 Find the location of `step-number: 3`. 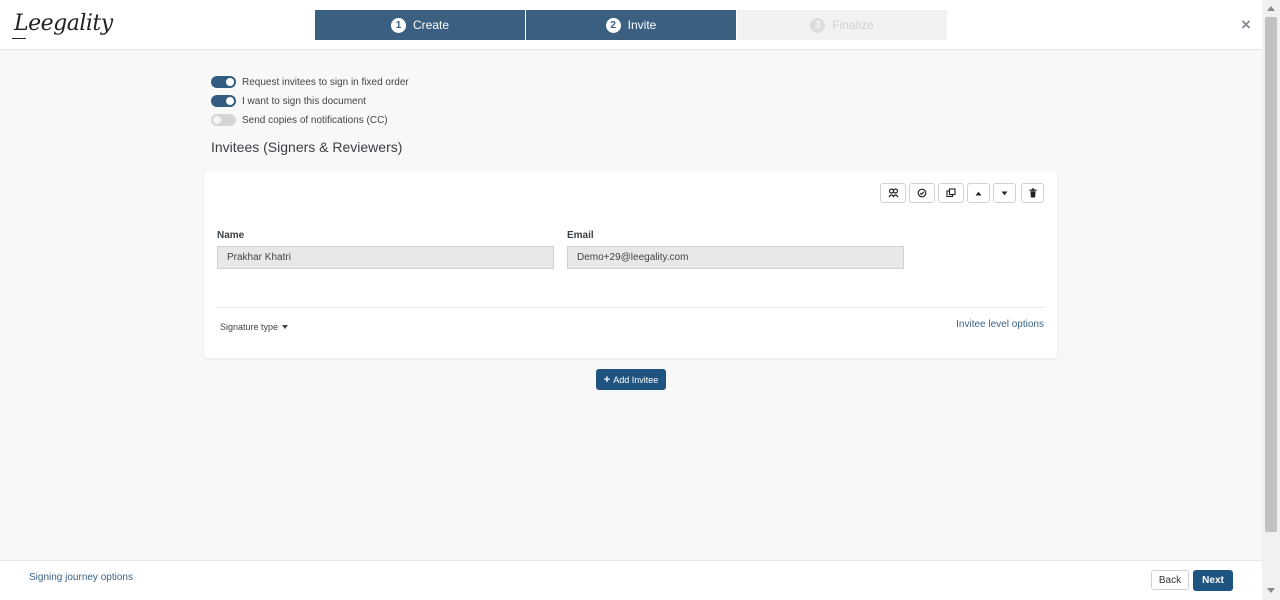

step-number: 3 is located at coordinates (818, 25).